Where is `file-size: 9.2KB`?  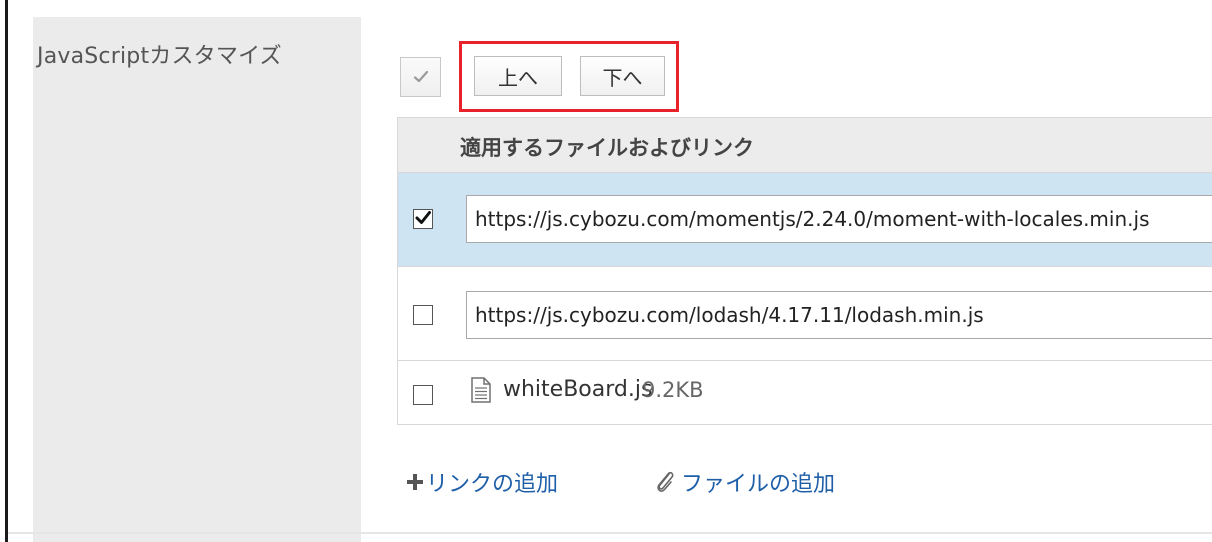 file-size: 9.2KB is located at coordinates (673, 390).